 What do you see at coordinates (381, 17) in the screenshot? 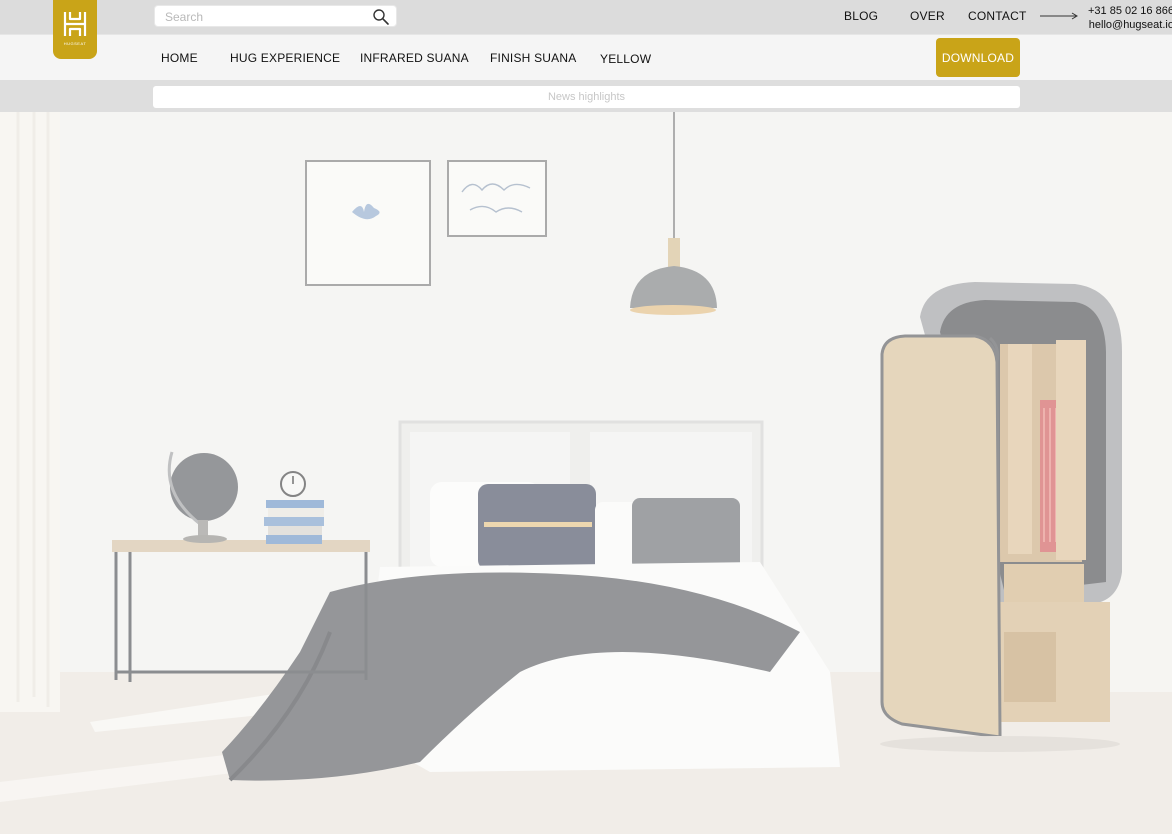
I see `search-icon` at bounding box center [381, 17].